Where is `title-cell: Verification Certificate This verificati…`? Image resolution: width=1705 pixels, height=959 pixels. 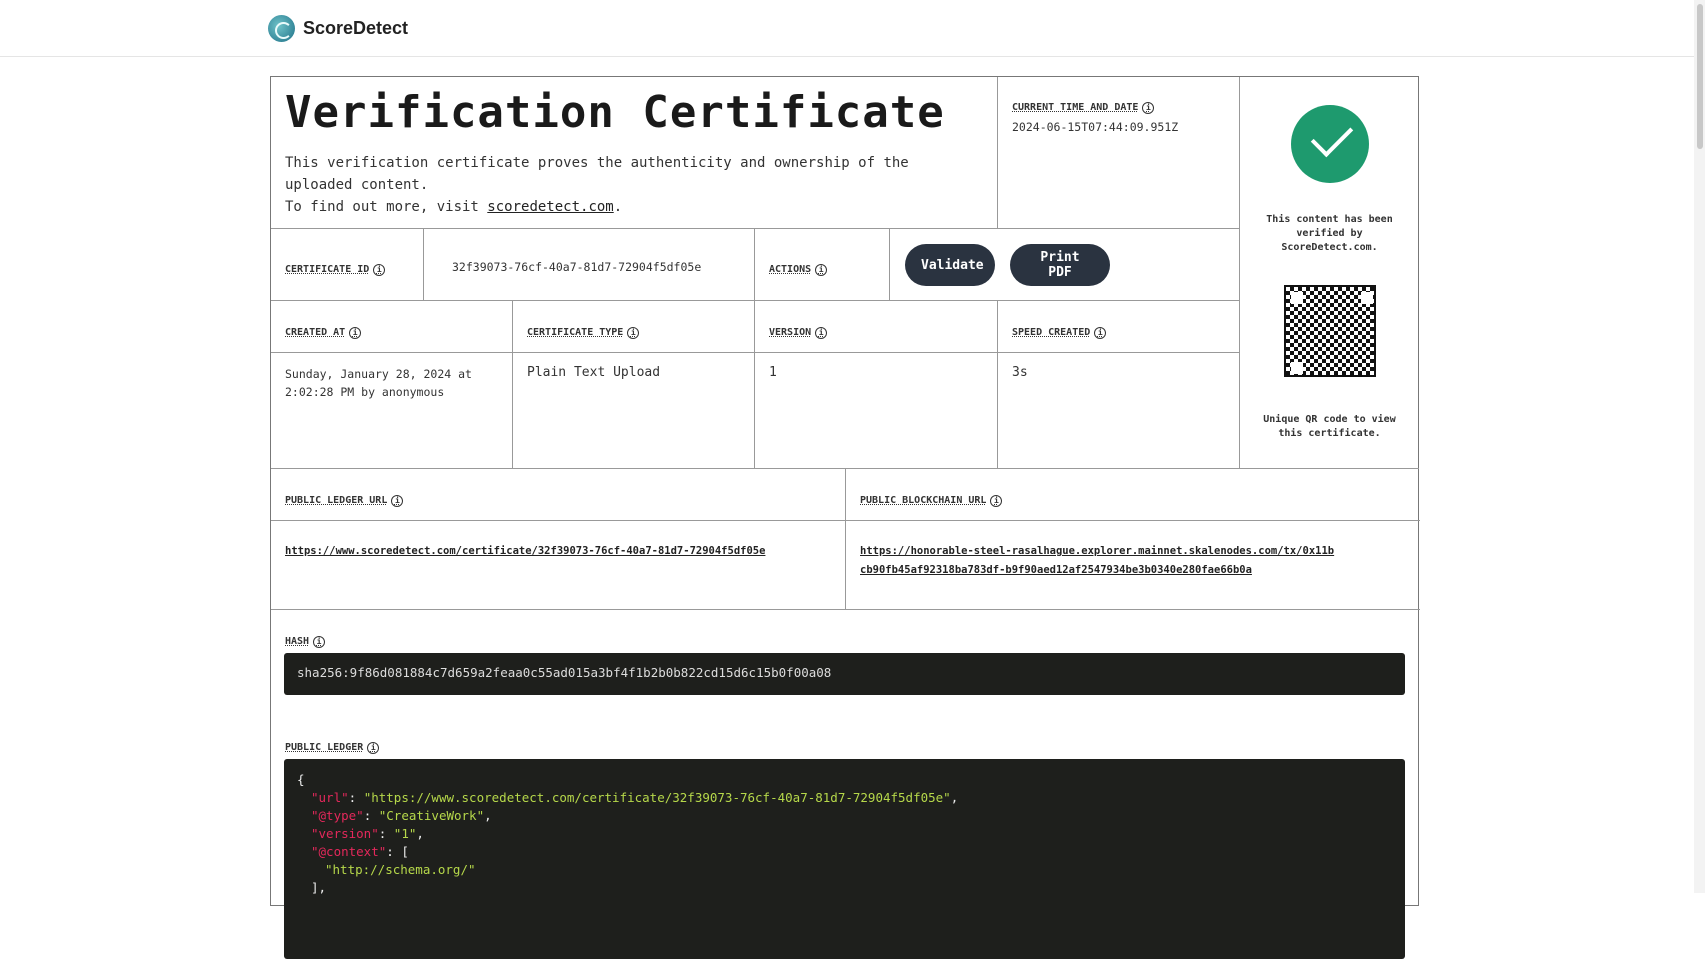
title-cell: Verification Certificate This verificati… is located at coordinates (634, 153).